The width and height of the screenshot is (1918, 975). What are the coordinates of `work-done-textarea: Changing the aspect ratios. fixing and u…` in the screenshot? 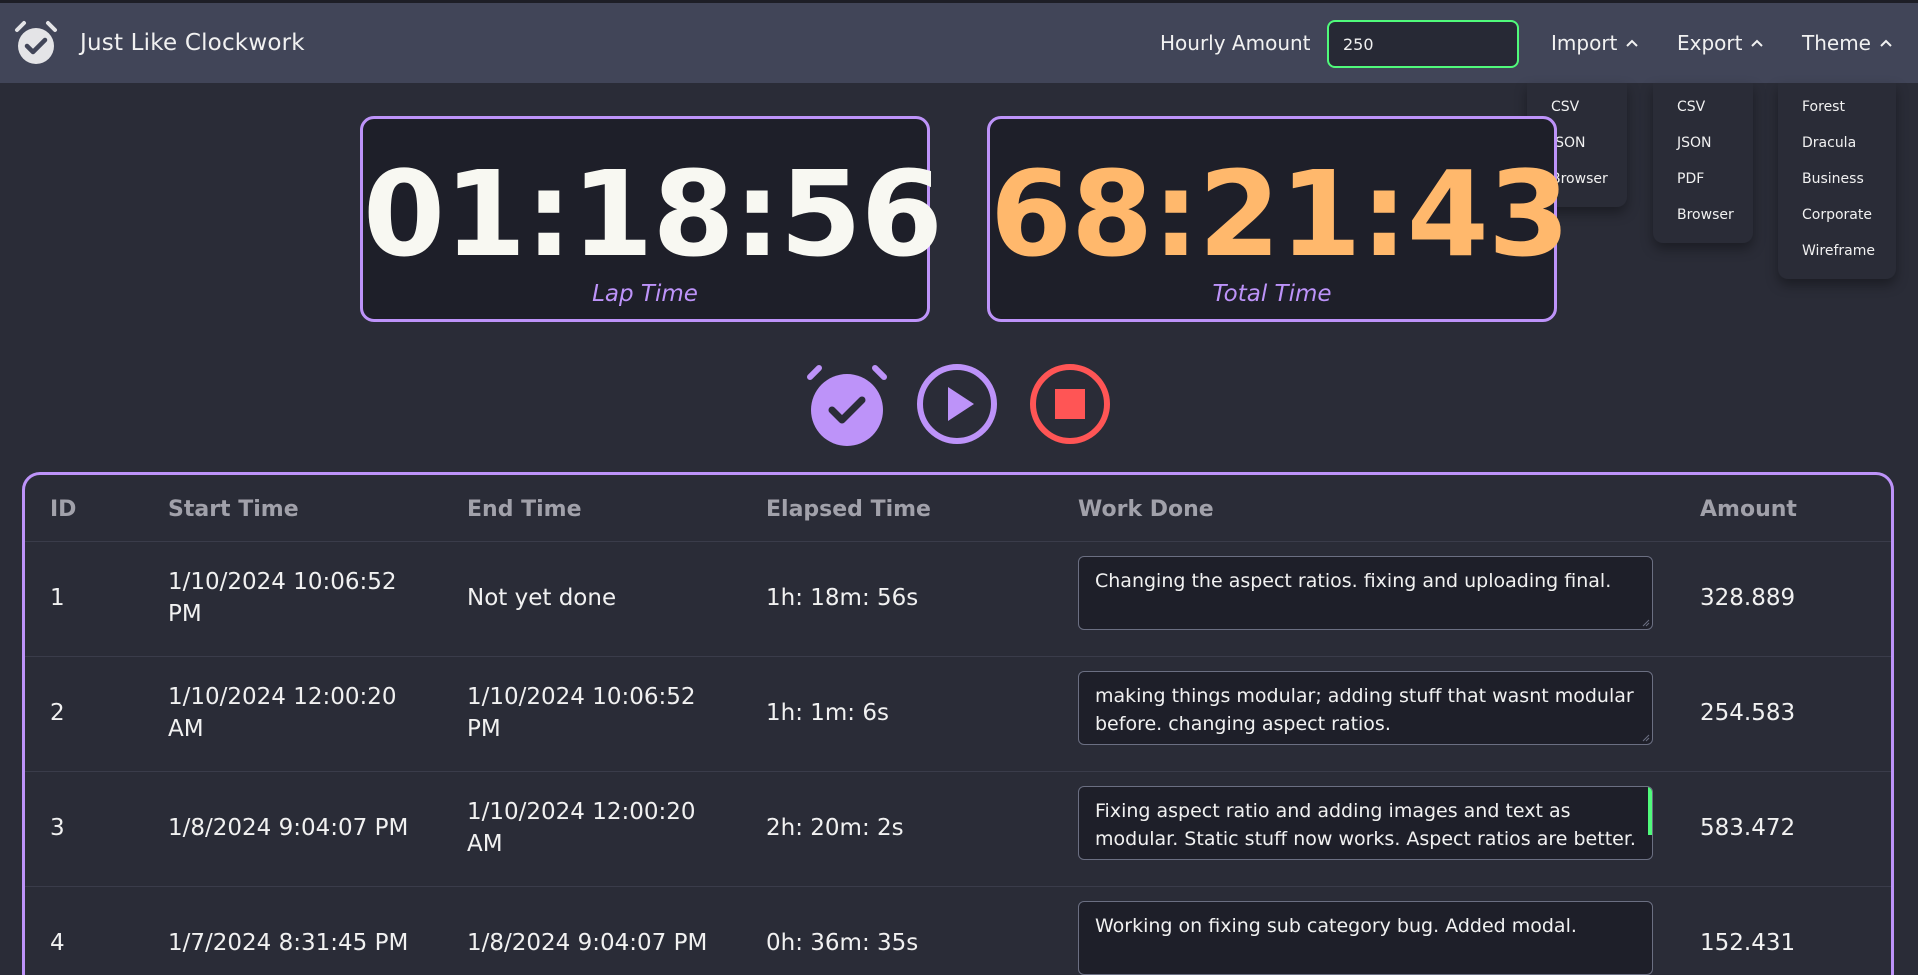 It's located at (1365, 593).